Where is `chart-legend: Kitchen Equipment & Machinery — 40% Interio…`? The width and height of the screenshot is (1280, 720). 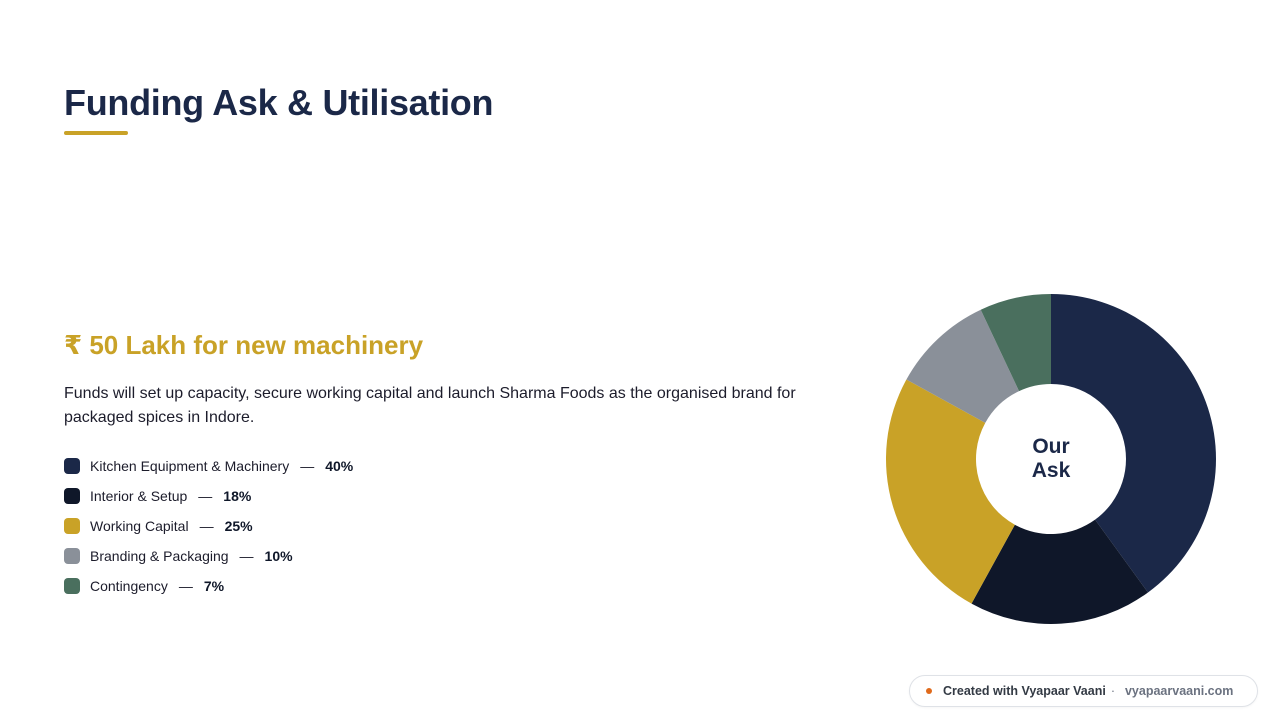 chart-legend: Kitchen Equipment & Machinery — 40% Interio… is located at coordinates (208, 526).